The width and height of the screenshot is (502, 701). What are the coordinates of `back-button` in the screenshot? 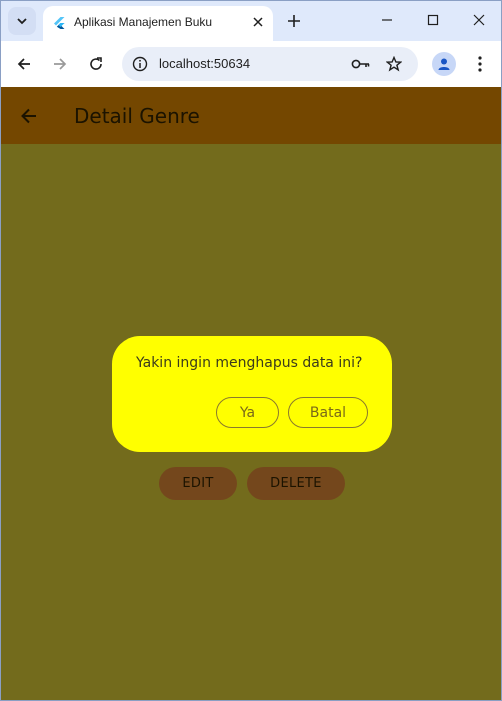 It's located at (24, 64).